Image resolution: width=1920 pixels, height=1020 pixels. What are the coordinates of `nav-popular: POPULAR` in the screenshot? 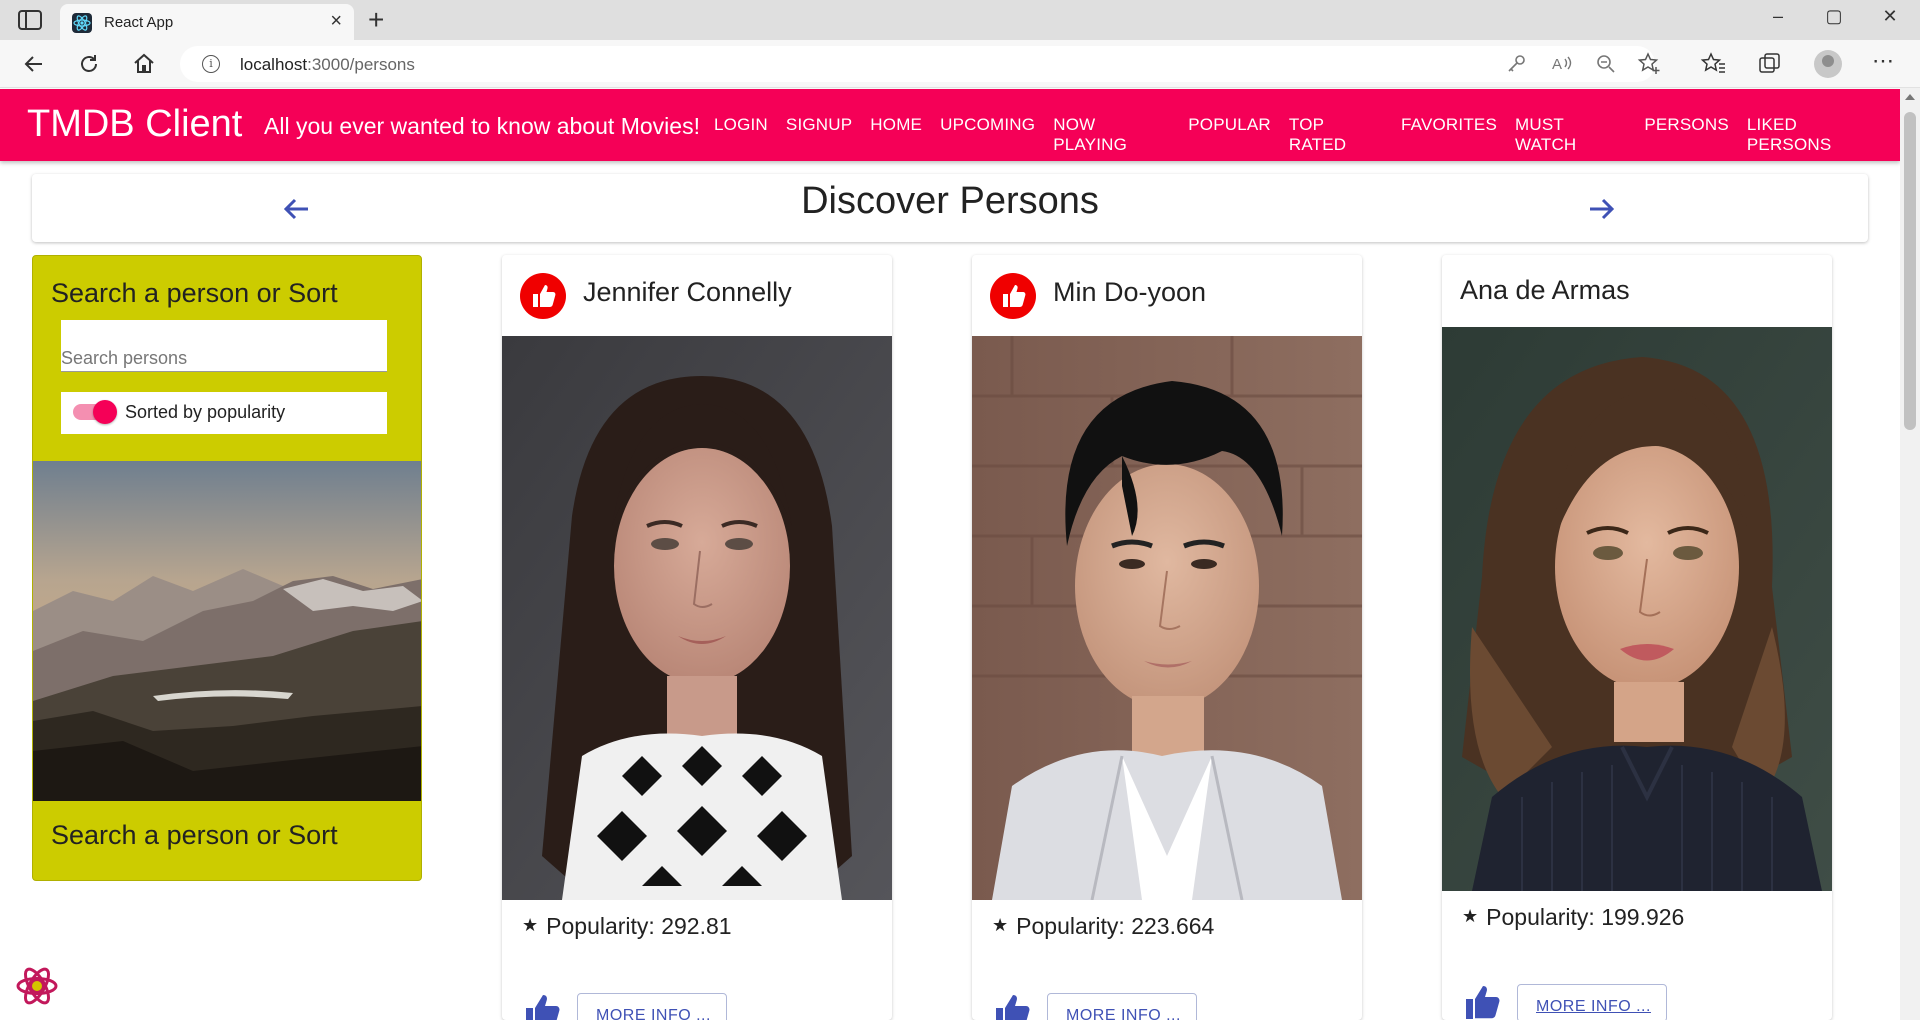 It's located at (1229, 135).